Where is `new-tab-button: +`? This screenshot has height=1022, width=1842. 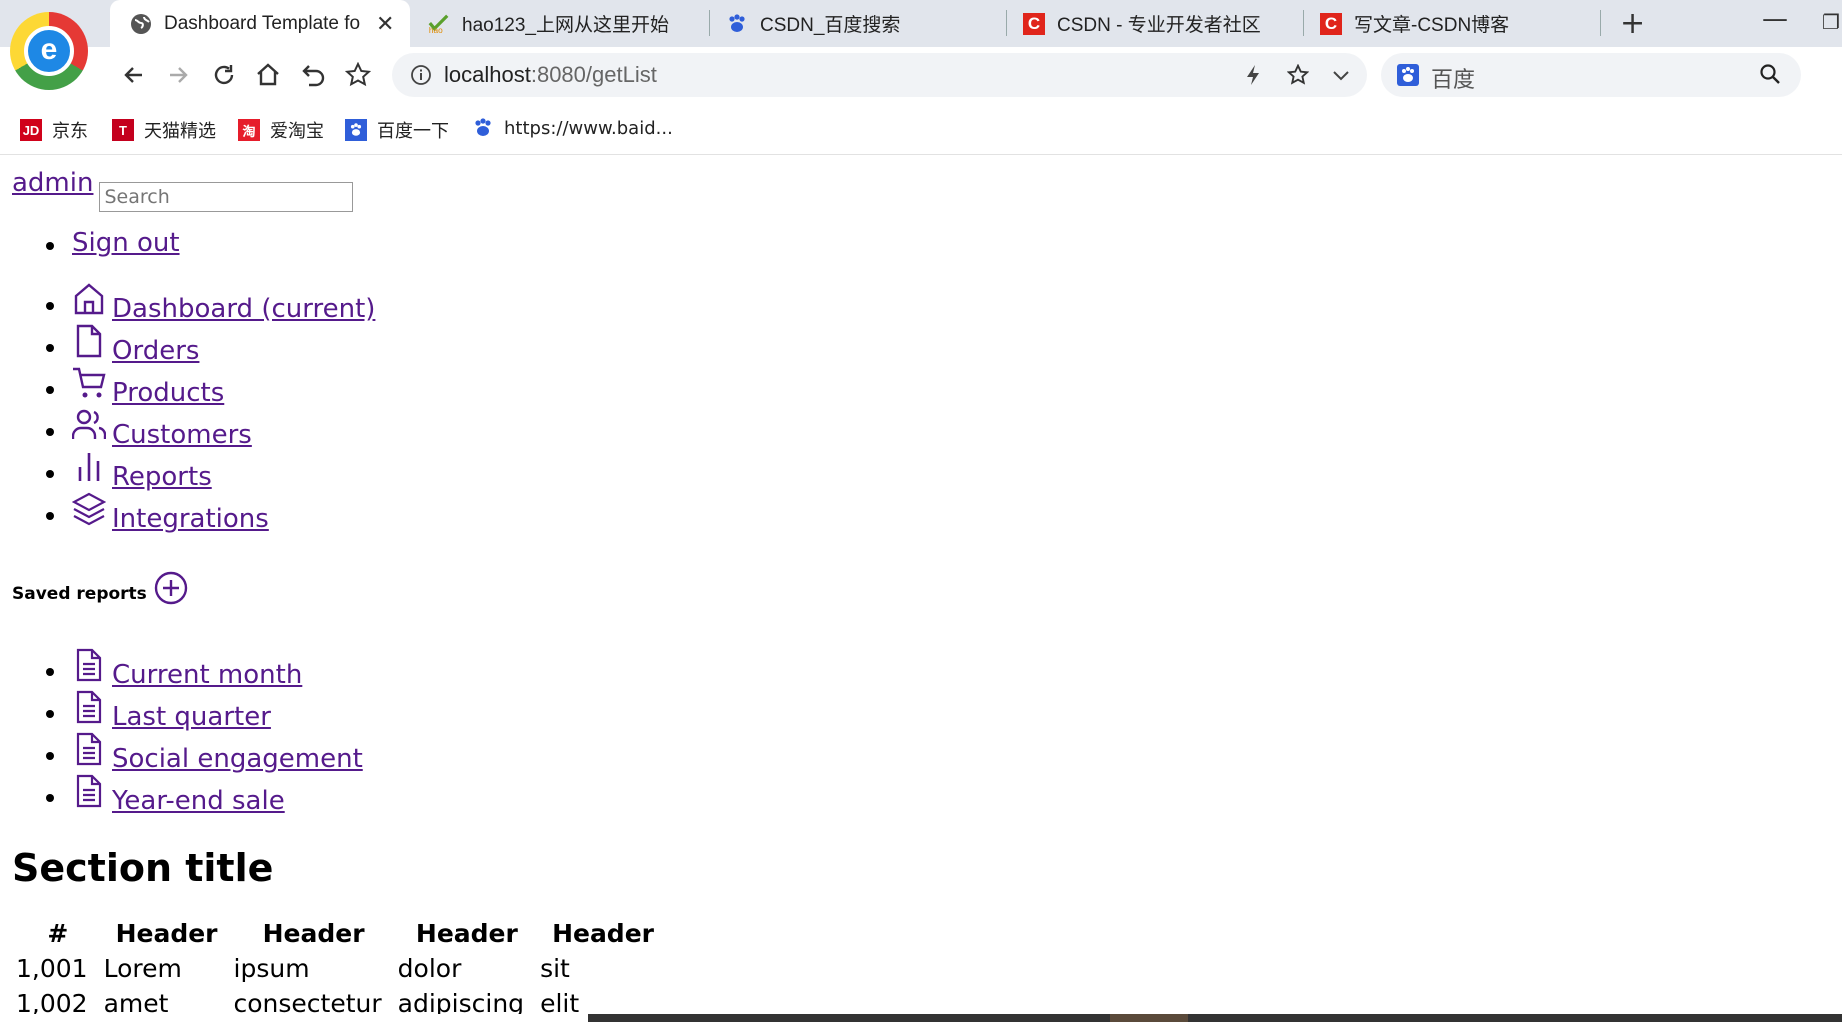 new-tab-button: + is located at coordinates (1632, 23).